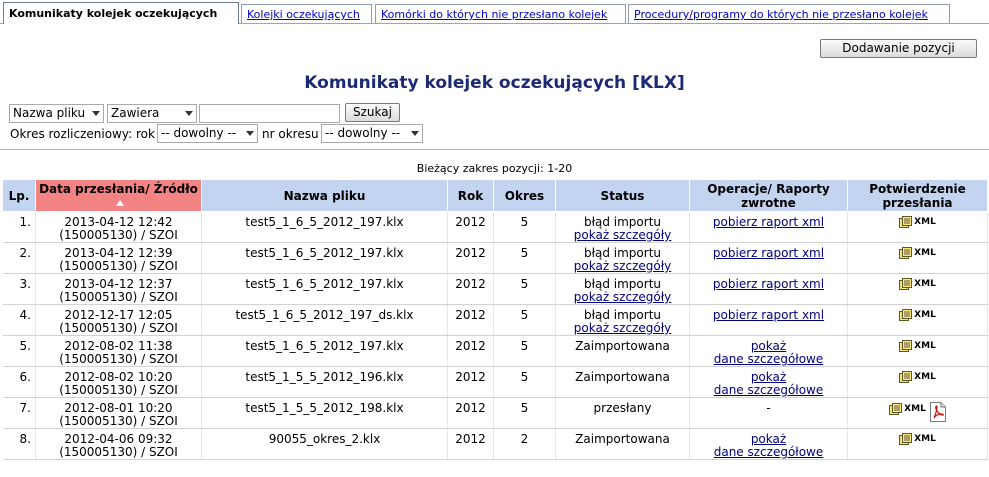 Image resolution: width=989 pixels, height=477 pixels. What do you see at coordinates (118, 413) in the screenshot?
I see `cell-date: 2012-08-01 10:20 (150005130) / SZOI` at bounding box center [118, 413].